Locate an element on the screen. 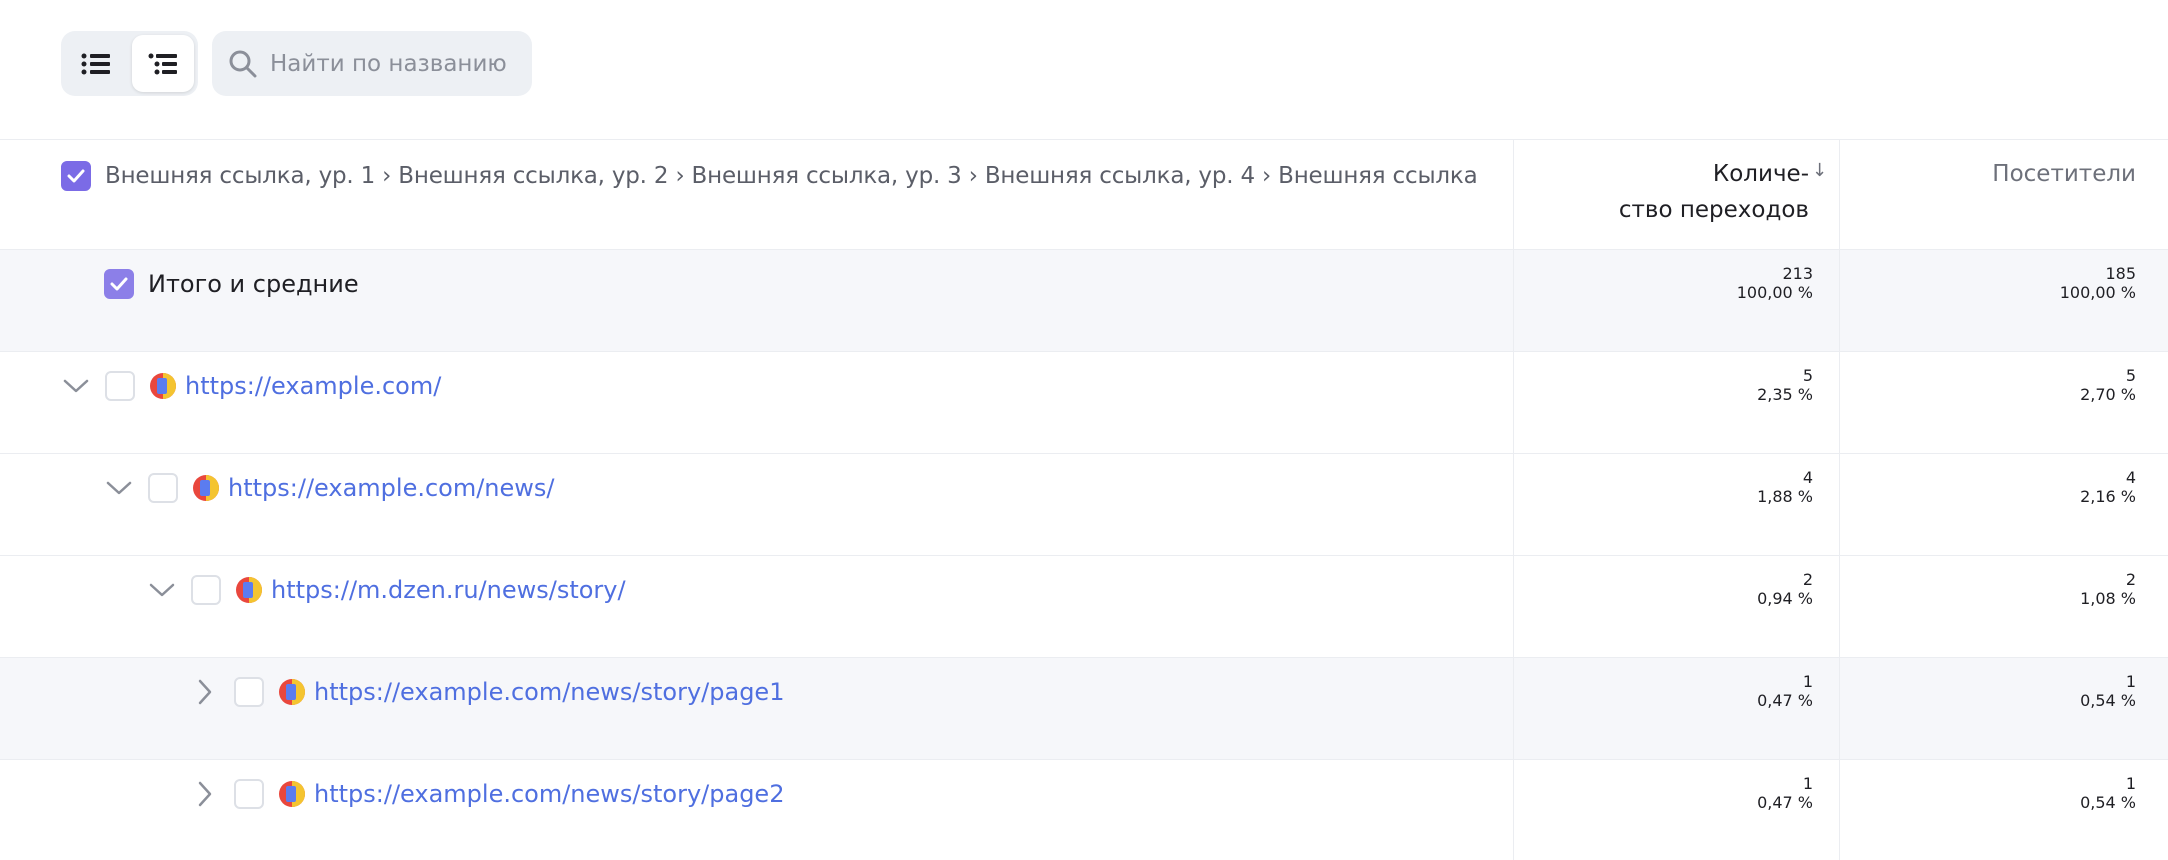  sort-desc-icon: ↓ is located at coordinates (1819, 170).